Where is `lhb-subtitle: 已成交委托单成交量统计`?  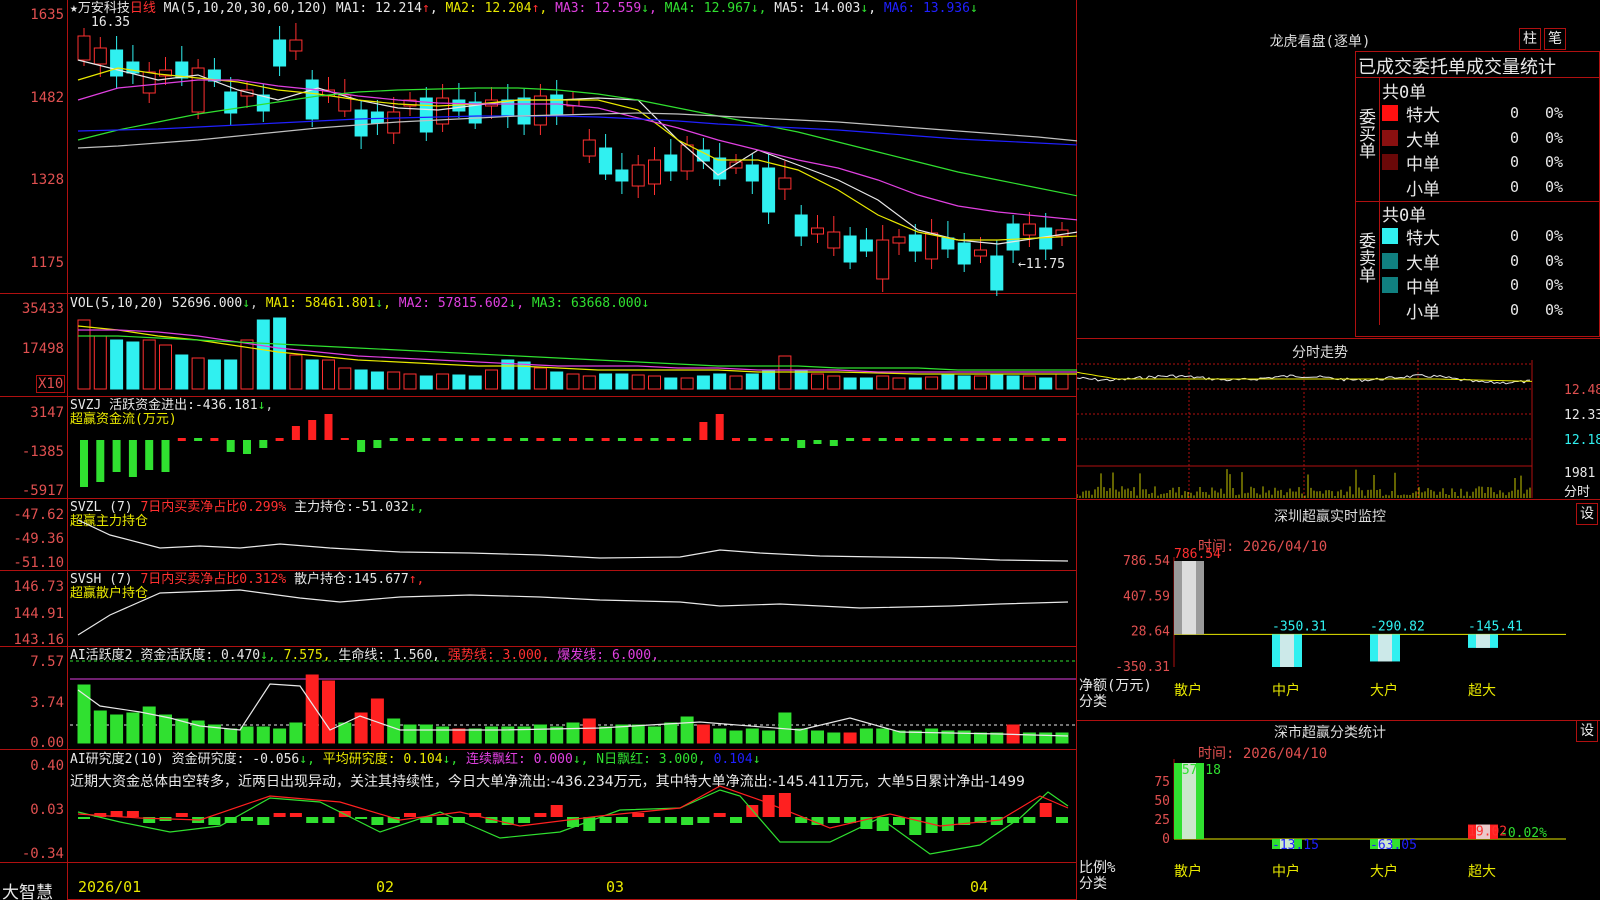 lhb-subtitle: 已成交委托单成交量统计 is located at coordinates (1457, 67).